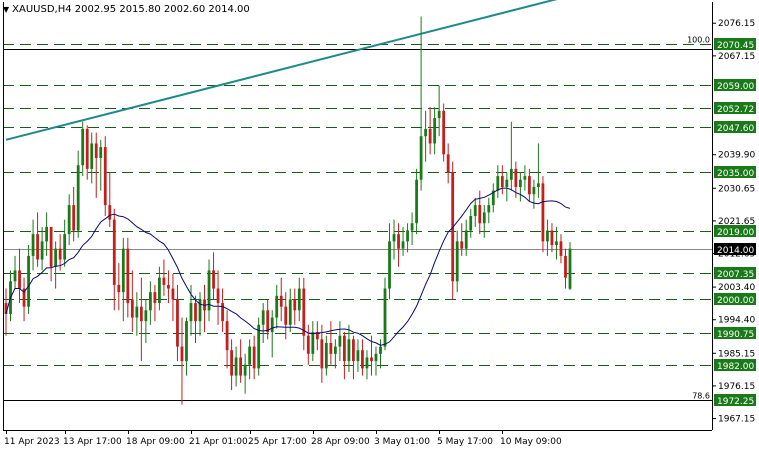 The height and width of the screenshot is (452, 759). Describe the element at coordinates (735, 87) in the screenshot. I see `level-price-label-text: 2059.00` at that location.